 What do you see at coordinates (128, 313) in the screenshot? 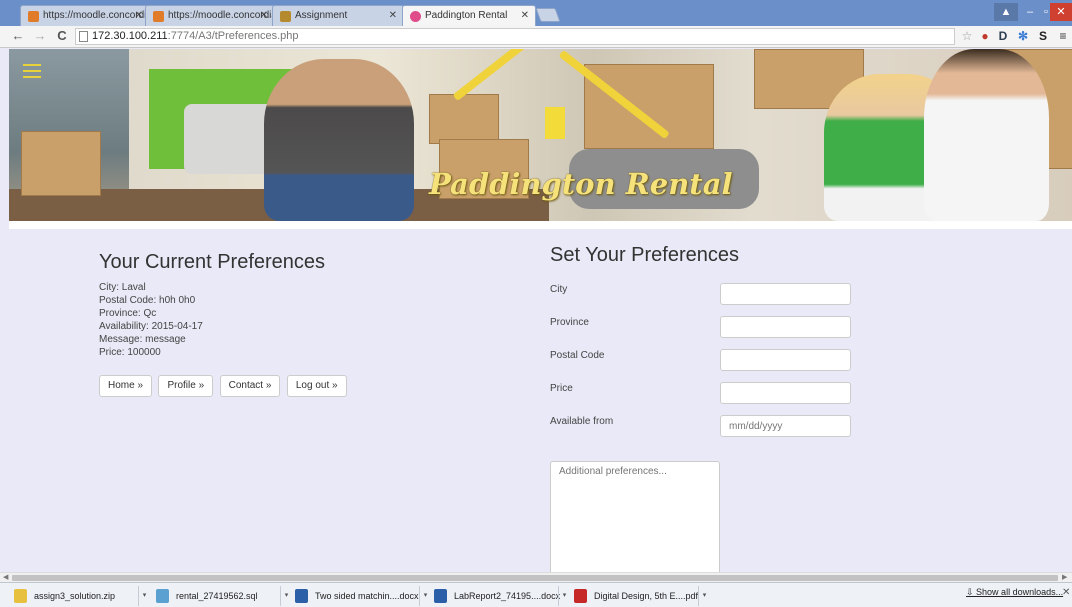
I see `pref-province: Province: Qc` at bounding box center [128, 313].